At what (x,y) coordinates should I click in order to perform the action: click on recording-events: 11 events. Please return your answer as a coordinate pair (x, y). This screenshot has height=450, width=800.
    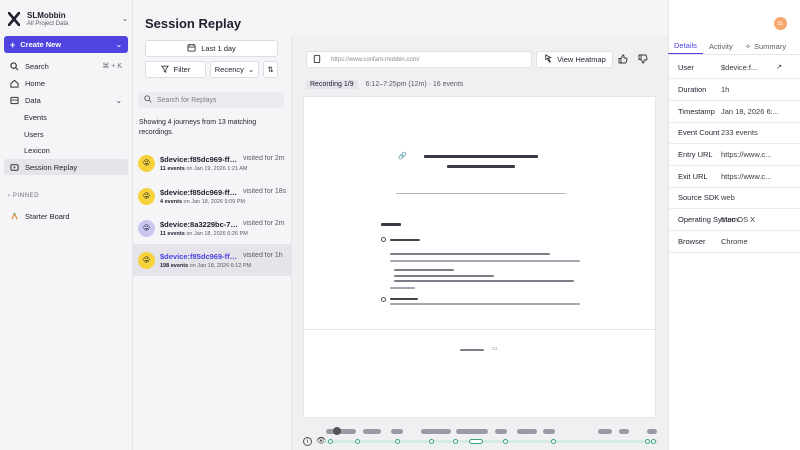
    Looking at the image, I should click on (172, 233).